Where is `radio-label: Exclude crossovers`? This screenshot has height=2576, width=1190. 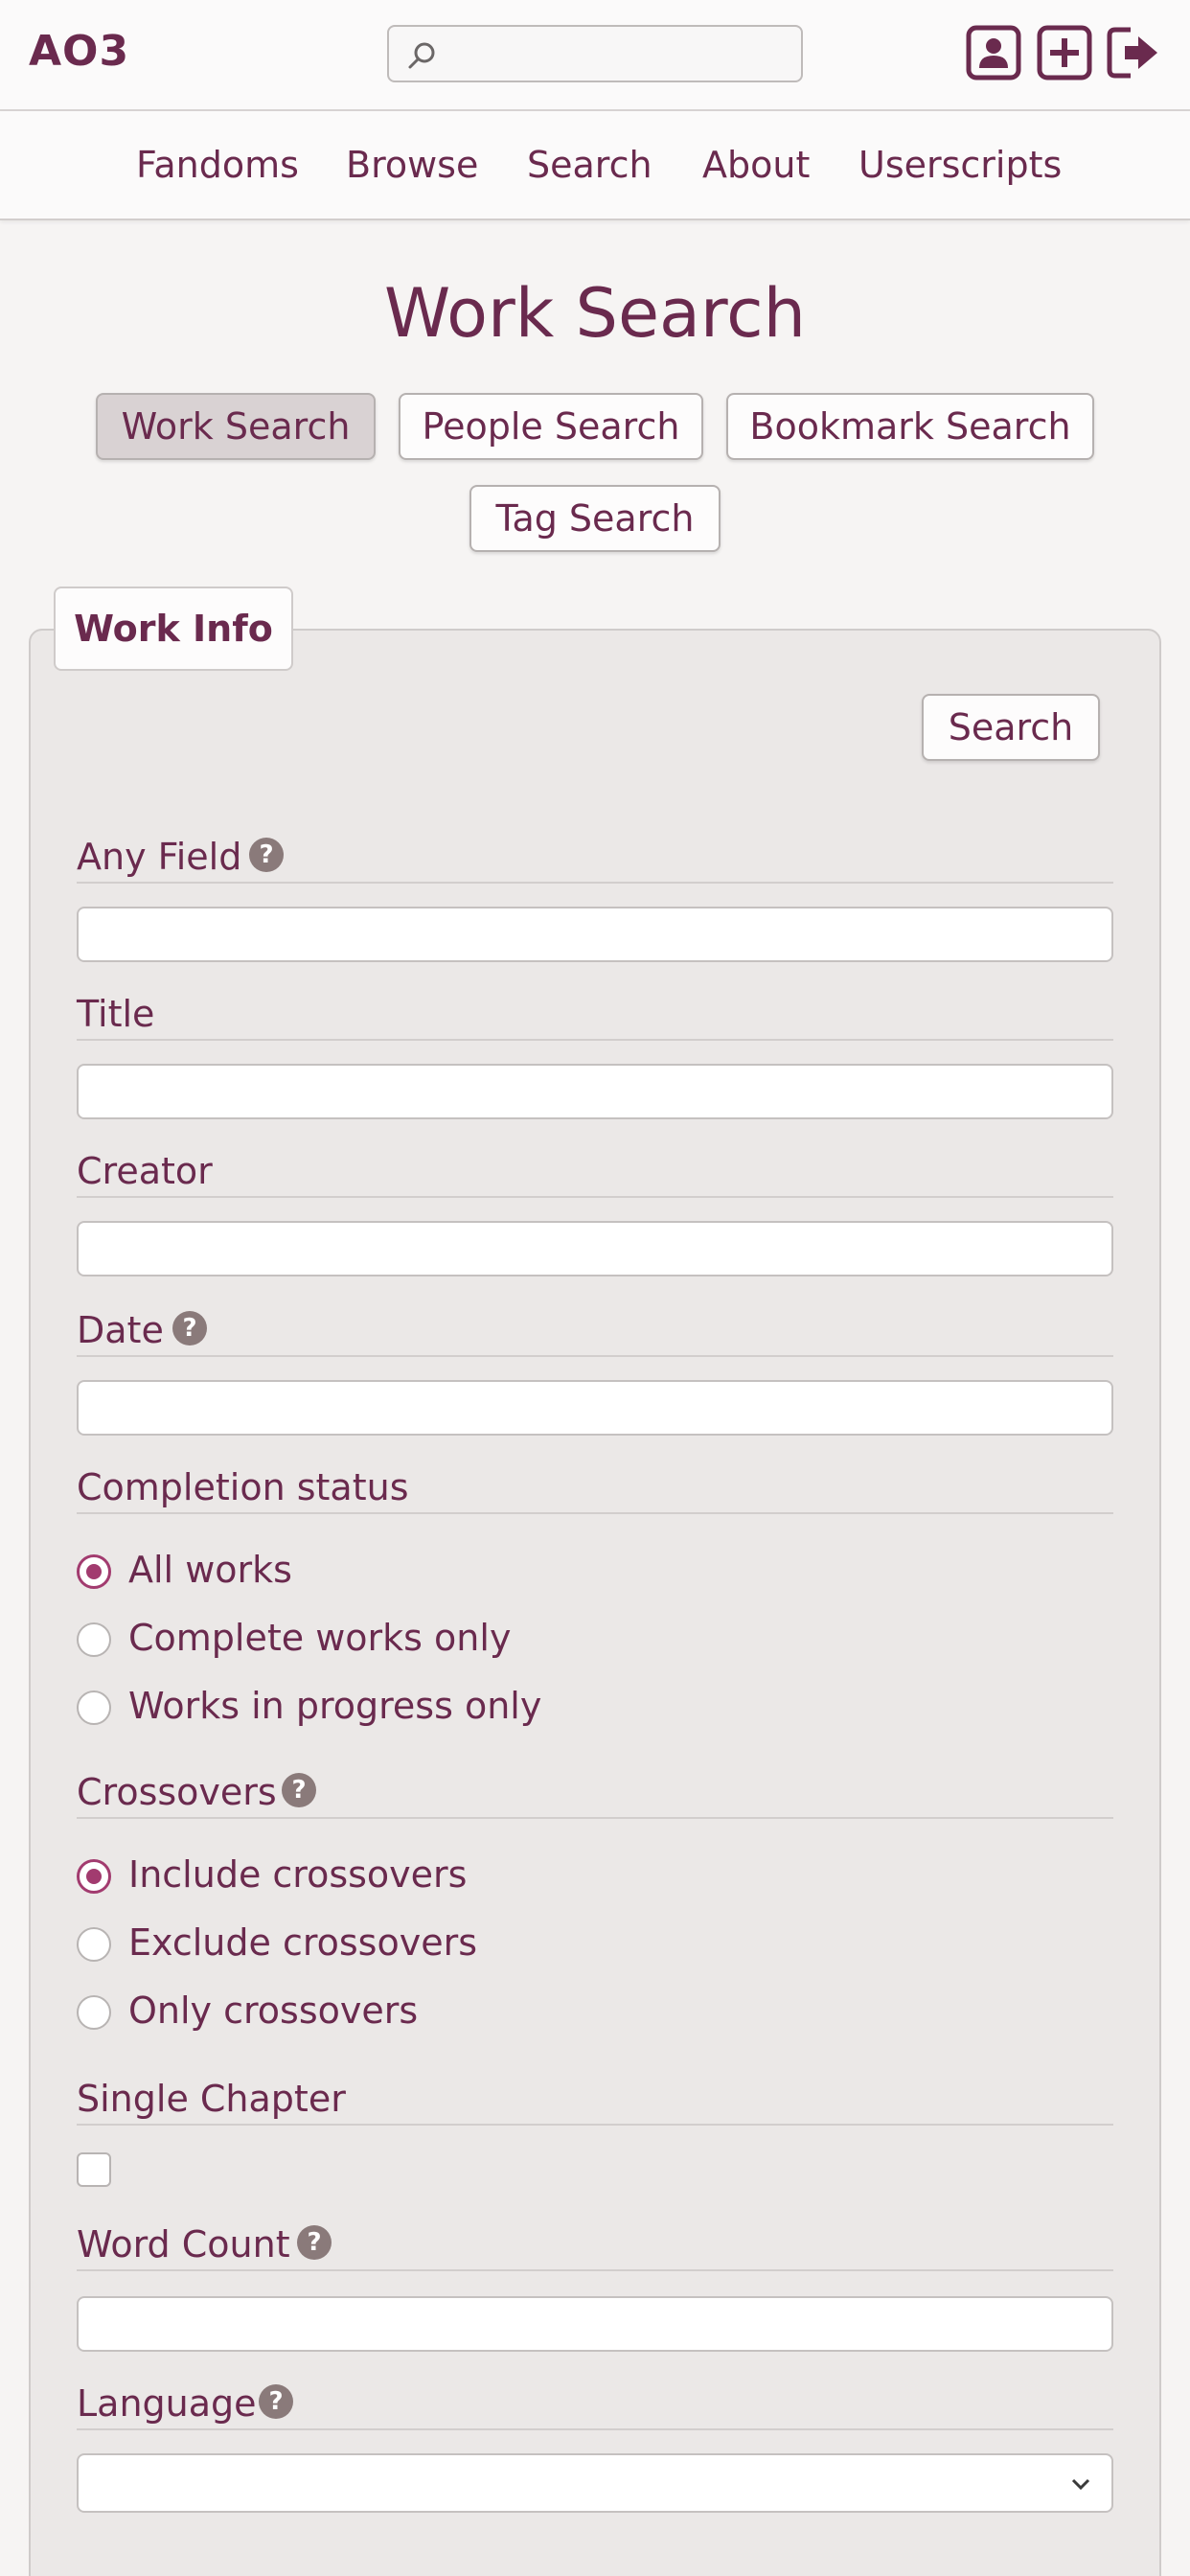
radio-label: Exclude crossovers is located at coordinates (303, 1942).